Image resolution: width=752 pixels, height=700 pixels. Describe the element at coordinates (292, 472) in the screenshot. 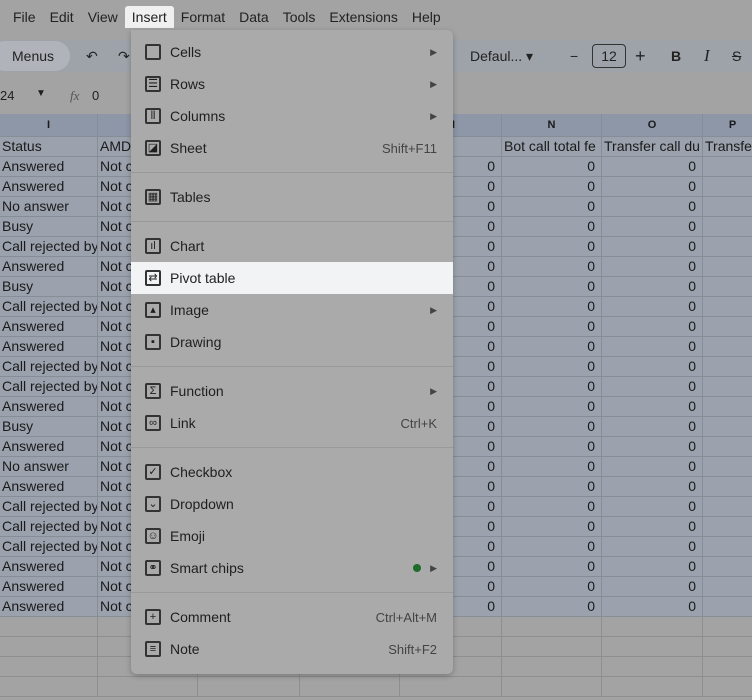

I see `menu-item-checkbox: ✓ Checkbox` at that location.